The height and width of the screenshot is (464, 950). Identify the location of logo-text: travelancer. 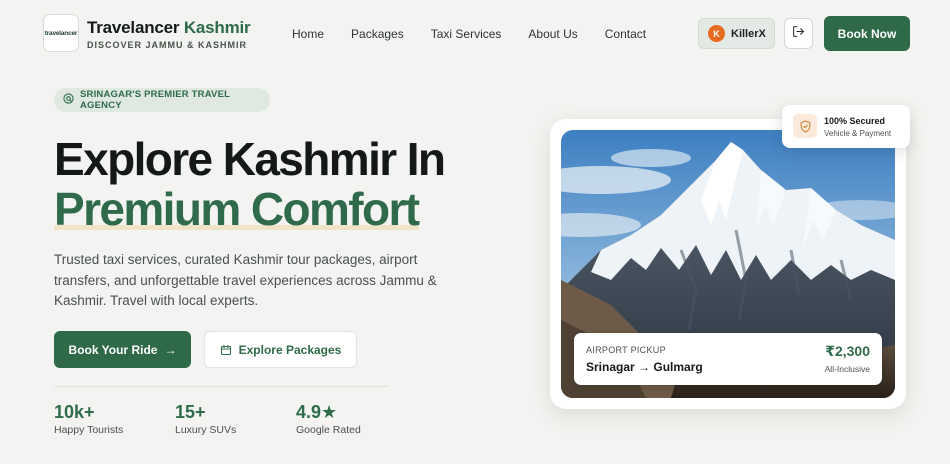
(61, 33).